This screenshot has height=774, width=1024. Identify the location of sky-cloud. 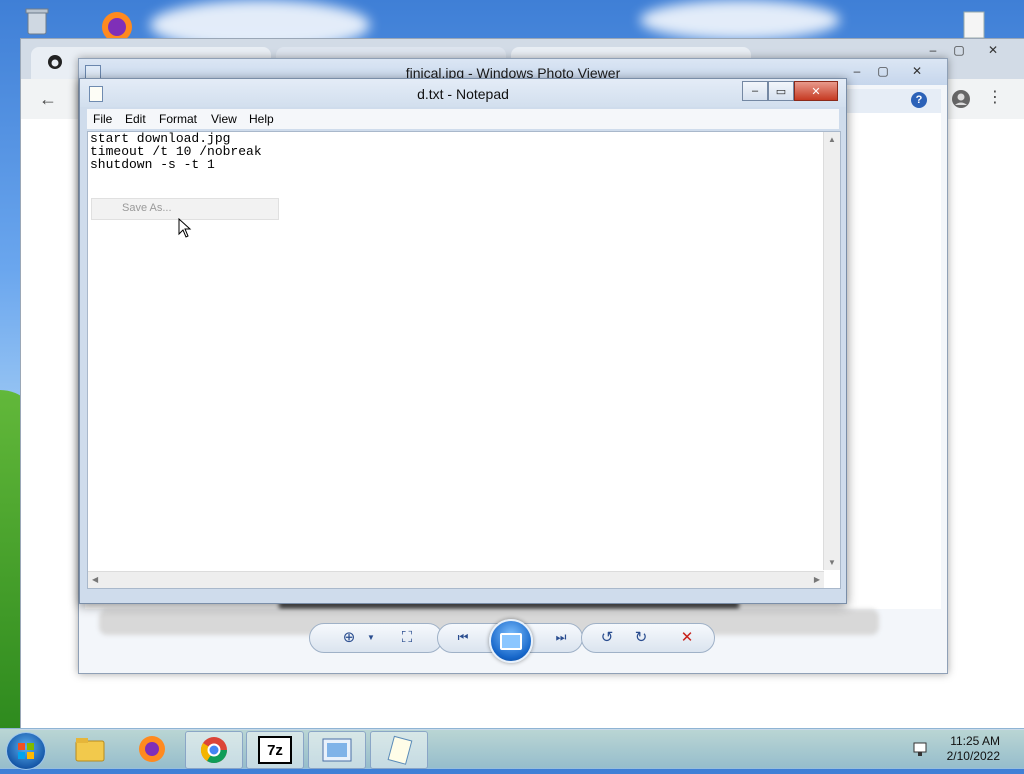
(740, 20).